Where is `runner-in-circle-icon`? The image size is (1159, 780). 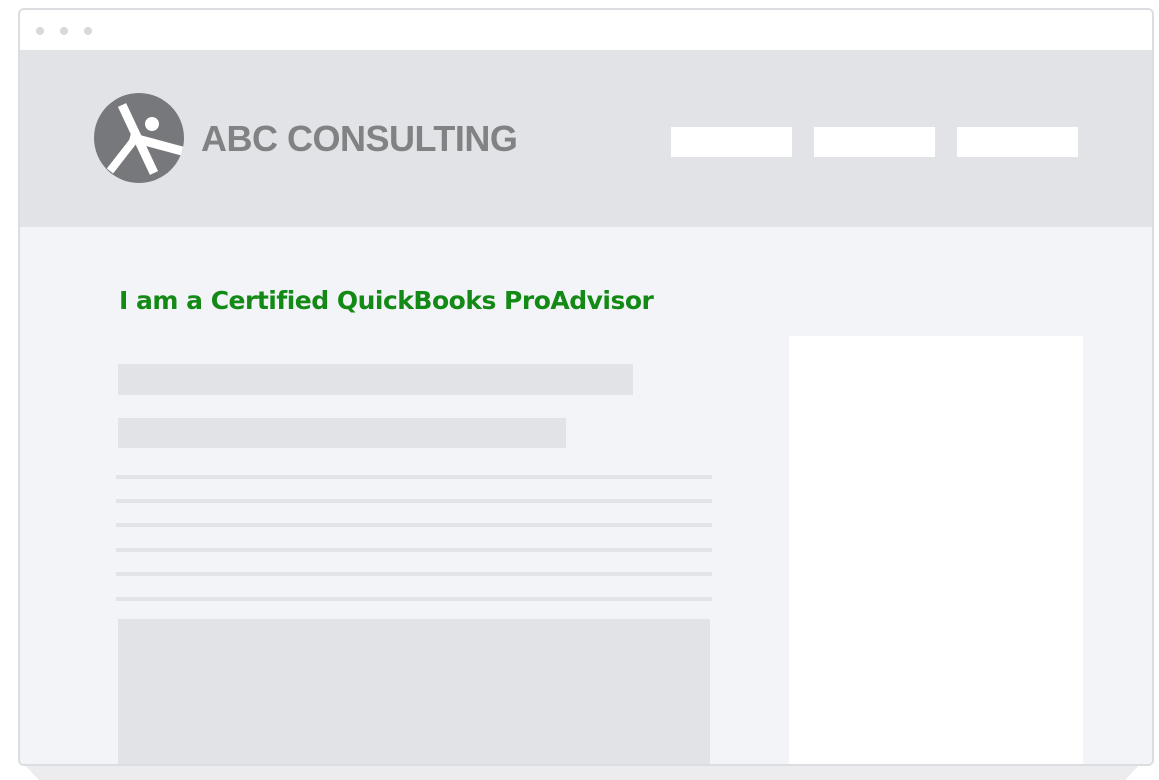
runner-in-circle-icon is located at coordinates (139, 138).